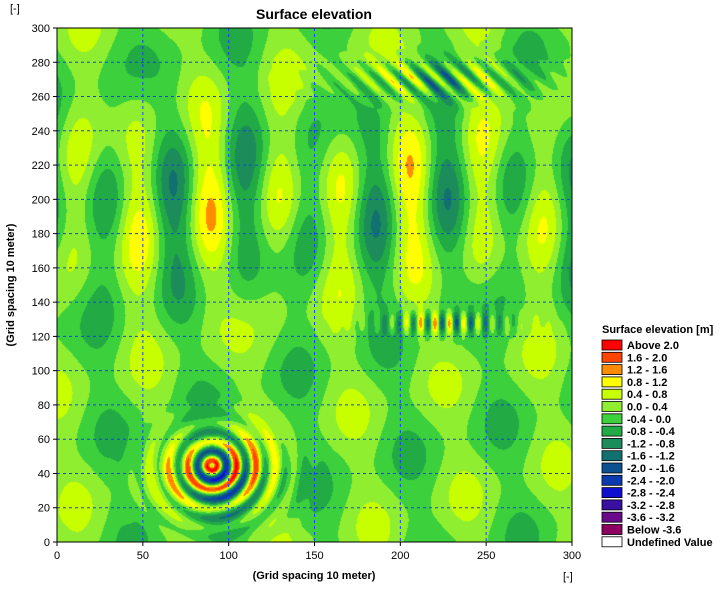 Image resolution: width=721 pixels, height=598 pixels. Describe the element at coordinates (572, 556) in the screenshot. I see `x-tick-label: 300` at that location.